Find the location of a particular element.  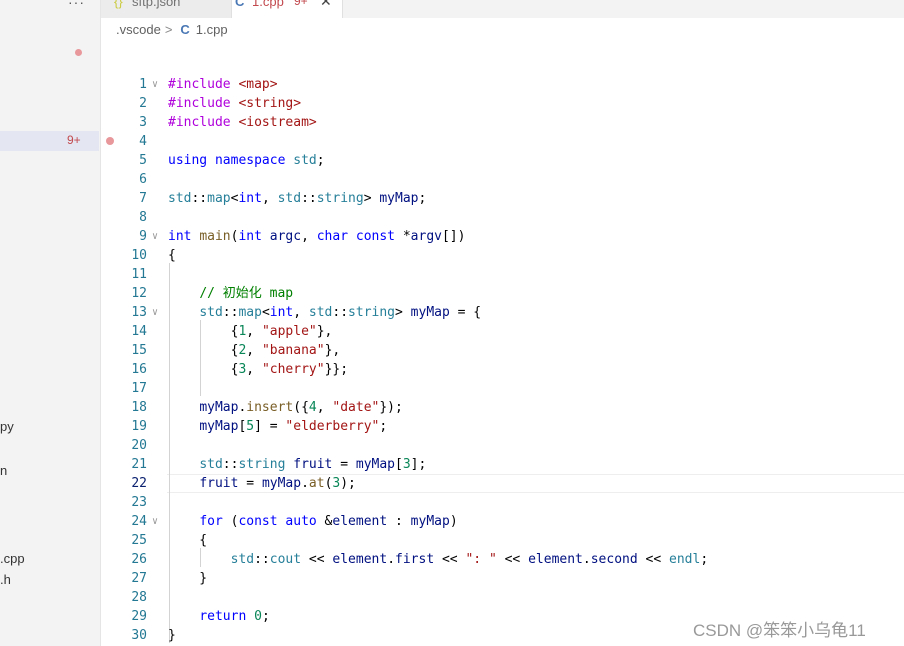

line-number: 24 is located at coordinates (139, 521).